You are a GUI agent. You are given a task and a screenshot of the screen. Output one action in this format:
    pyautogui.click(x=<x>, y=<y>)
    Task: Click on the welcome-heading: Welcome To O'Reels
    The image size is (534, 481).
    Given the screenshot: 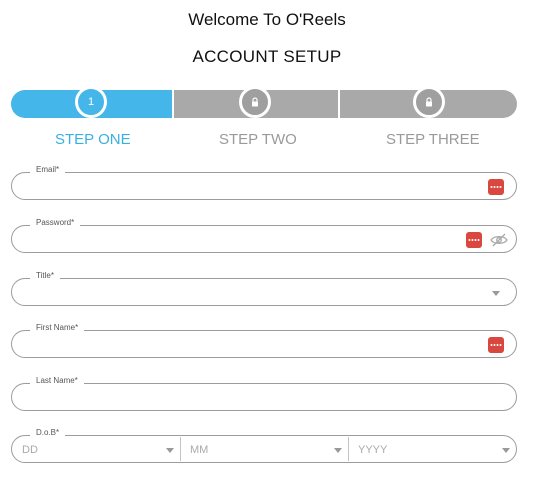 What is the action you would take?
    pyautogui.click(x=267, y=19)
    